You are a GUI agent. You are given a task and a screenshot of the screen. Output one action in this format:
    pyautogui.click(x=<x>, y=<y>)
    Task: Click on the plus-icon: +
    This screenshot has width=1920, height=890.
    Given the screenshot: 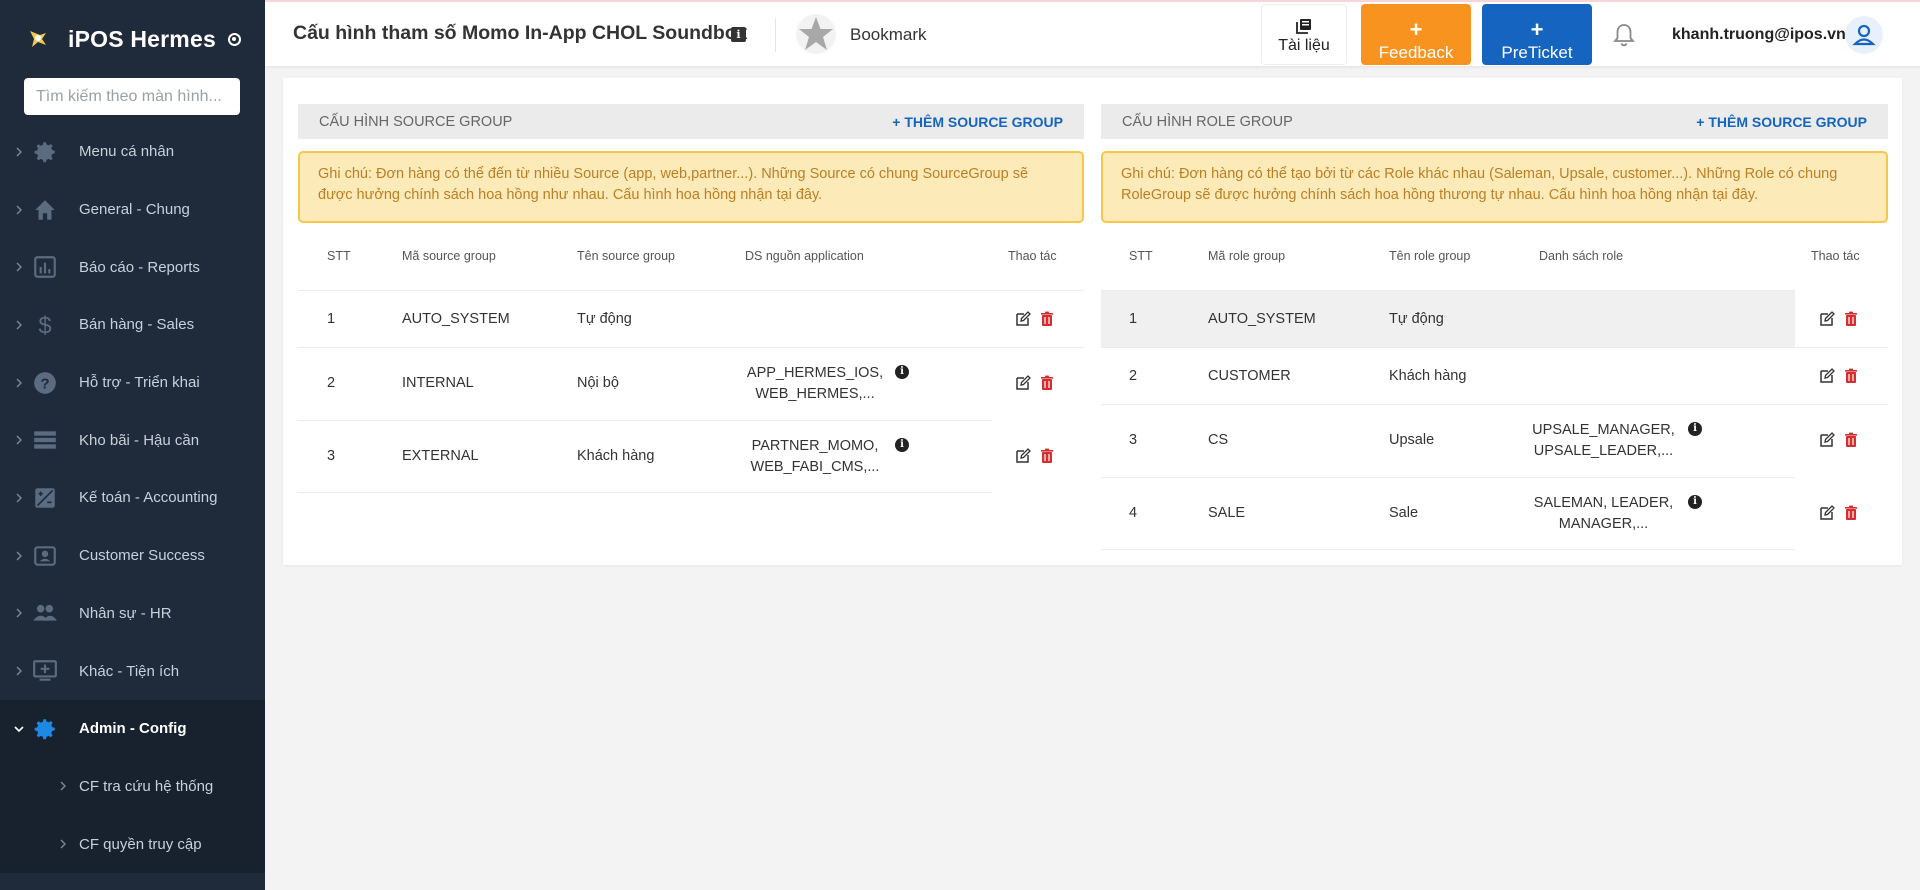 What is the action you would take?
    pyautogui.click(x=1416, y=29)
    